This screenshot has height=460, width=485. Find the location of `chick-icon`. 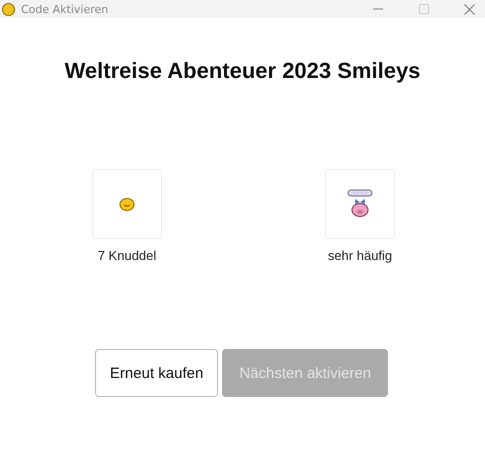

chick-icon is located at coordinates (127, 204).